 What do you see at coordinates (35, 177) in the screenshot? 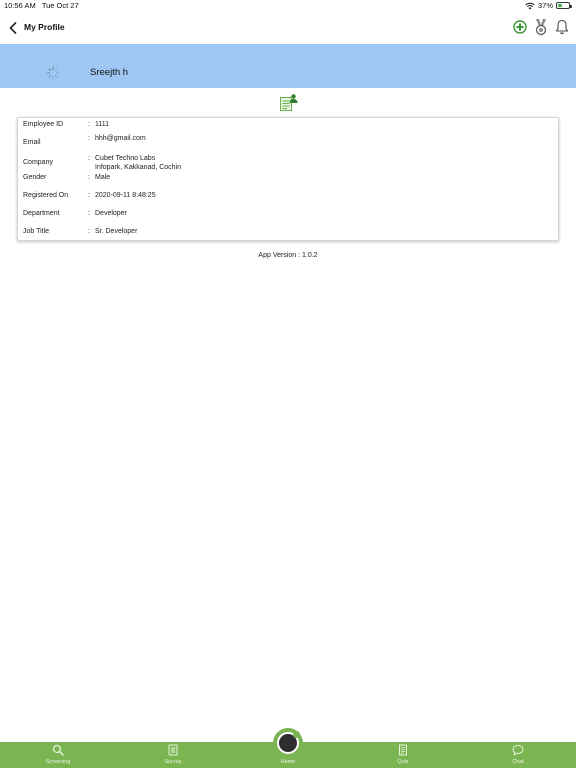
I see `detail-label: Gender` at bounding box center [35, 177].